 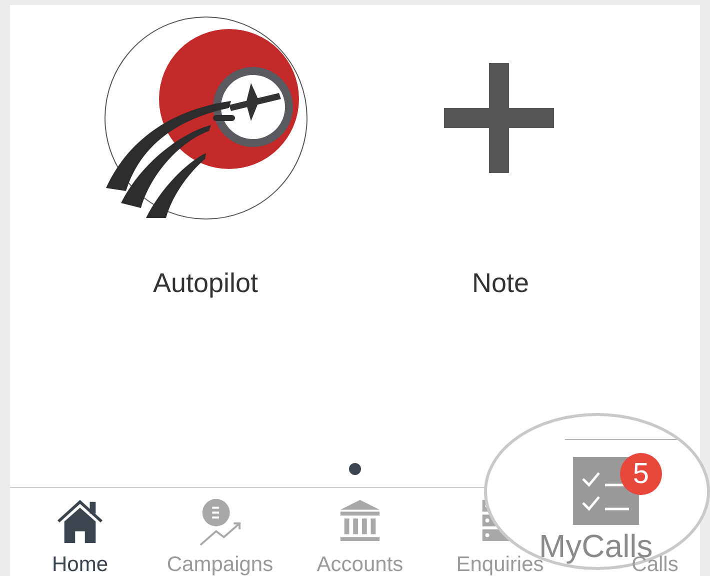 I want to click on page-dot, so click(x=355, y=469).